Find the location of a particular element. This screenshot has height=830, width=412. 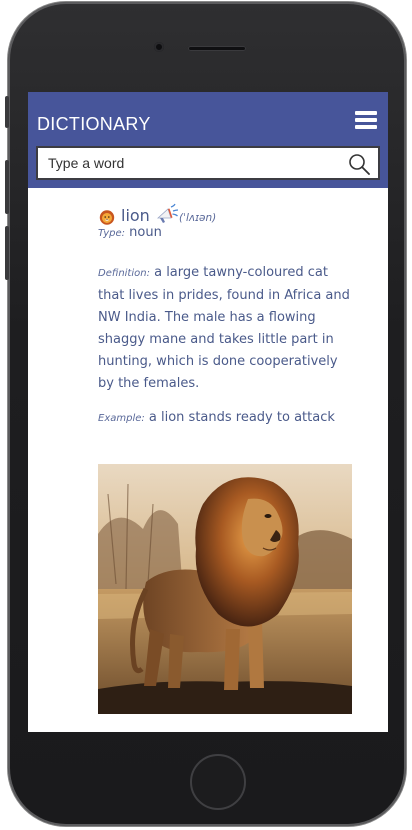

word-type: Type: noun is located at coordinates (130, 233).